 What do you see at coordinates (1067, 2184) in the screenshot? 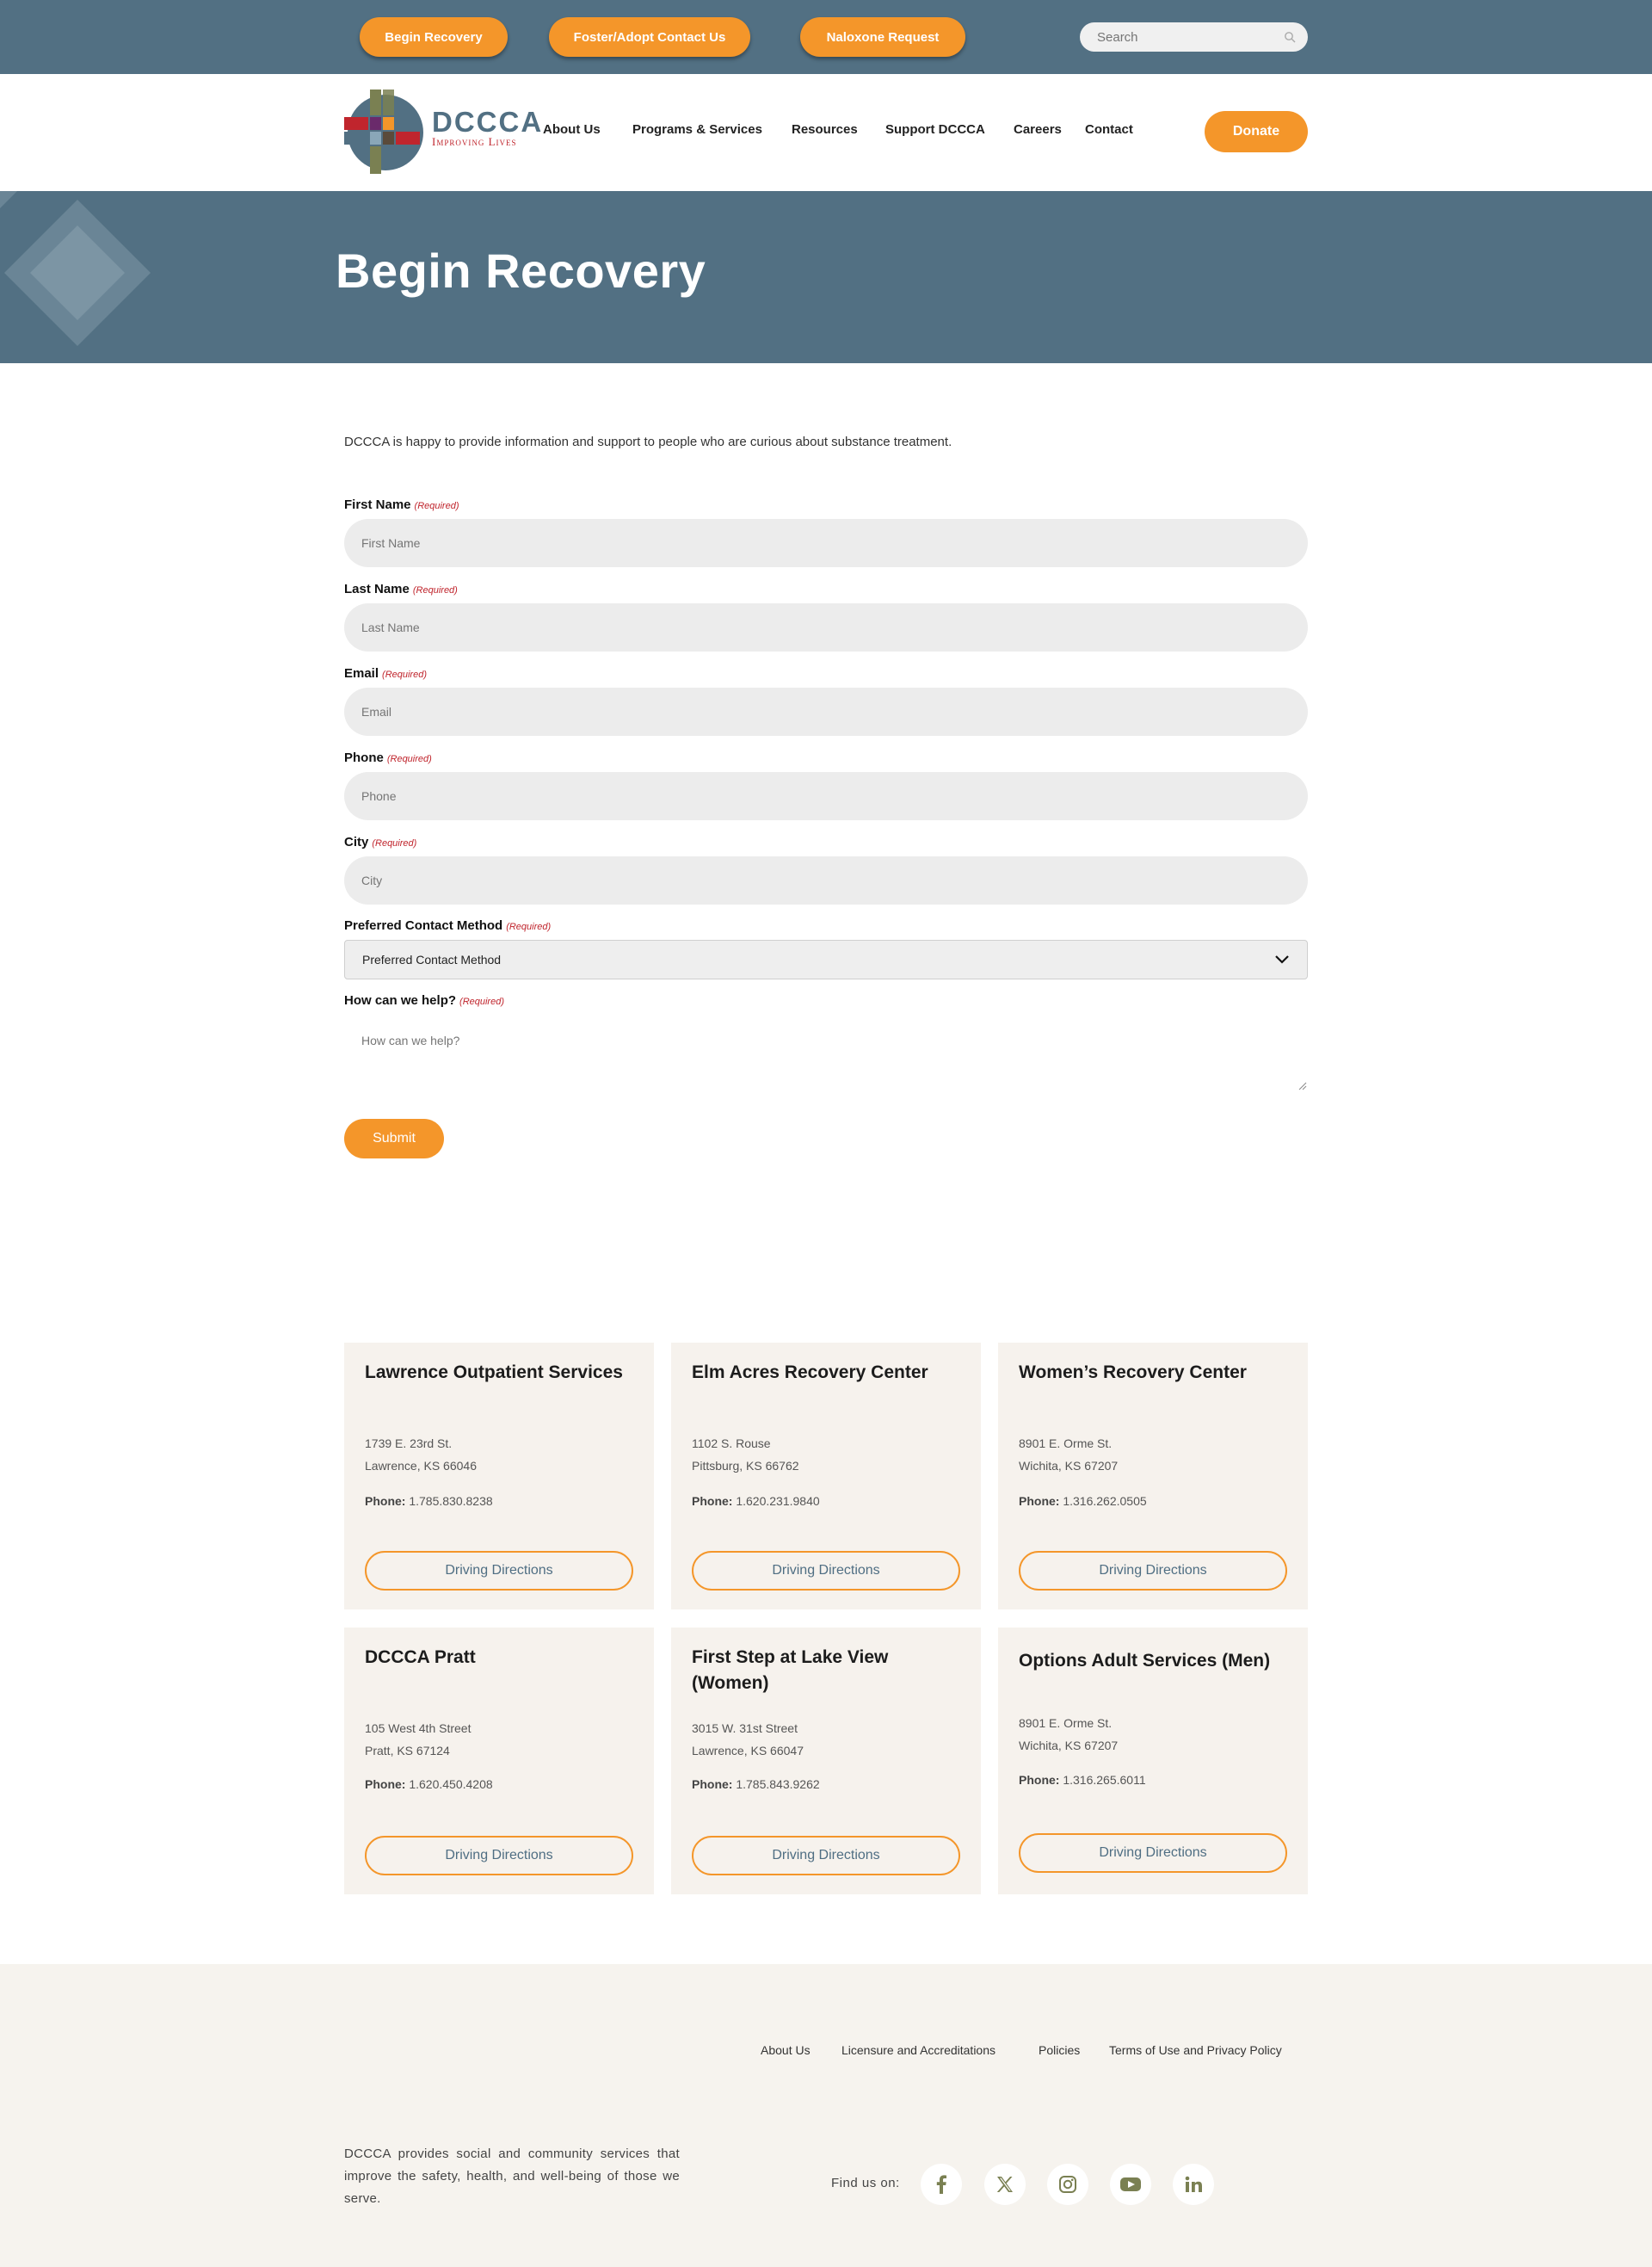
I see `instagram-icon` at bounding box center [1067, 2184].